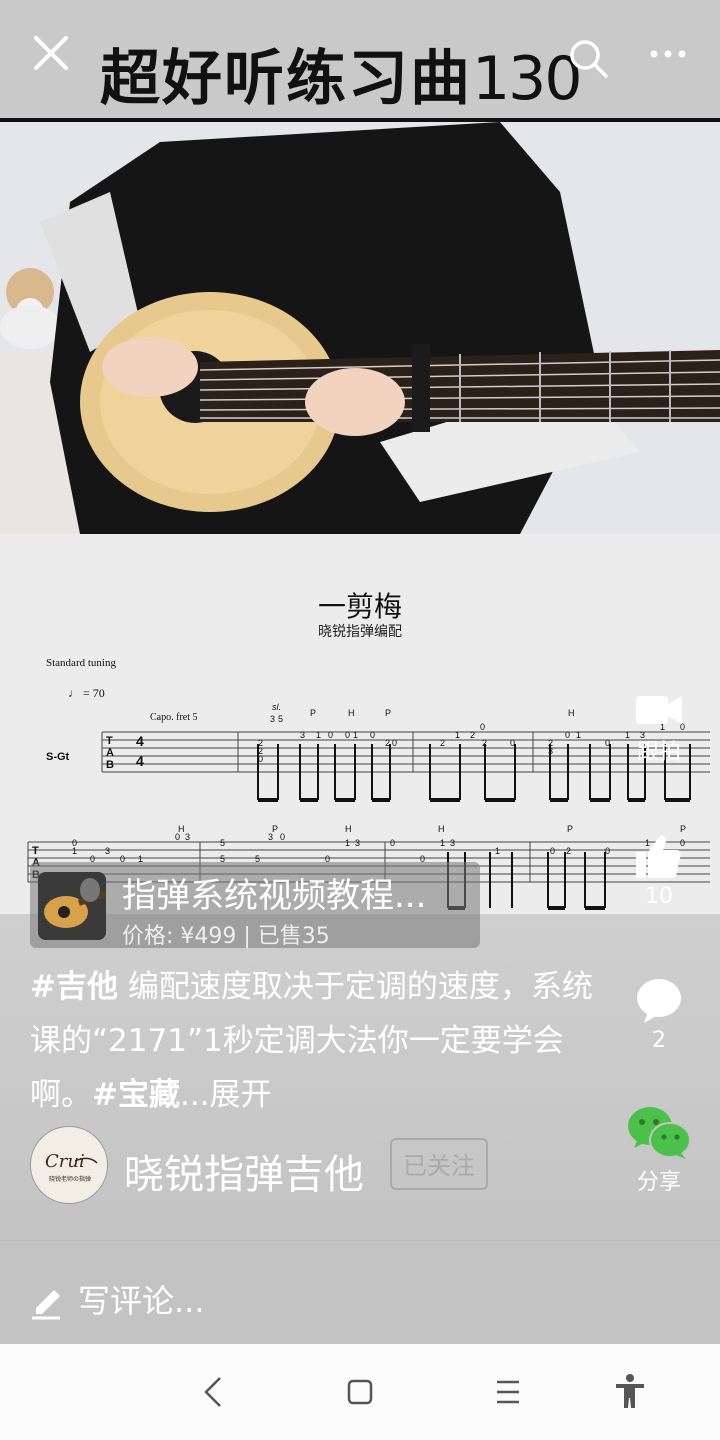 The image size is (720, 1440). I want to click on capo-label: Capo. fret 5, so click(174, 717).